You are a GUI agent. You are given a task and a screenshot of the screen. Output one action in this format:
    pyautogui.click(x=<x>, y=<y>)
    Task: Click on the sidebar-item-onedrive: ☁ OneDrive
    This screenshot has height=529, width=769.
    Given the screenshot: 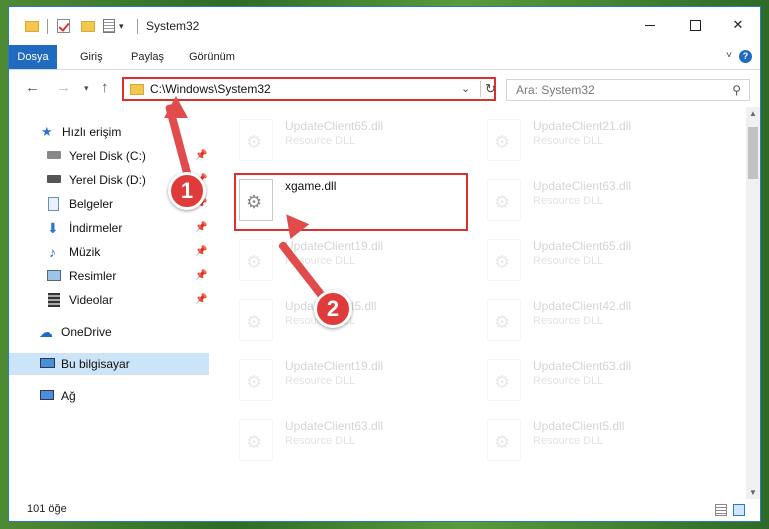 What is the action you would take?
    pyautogui.click(x=109, y=332)
    